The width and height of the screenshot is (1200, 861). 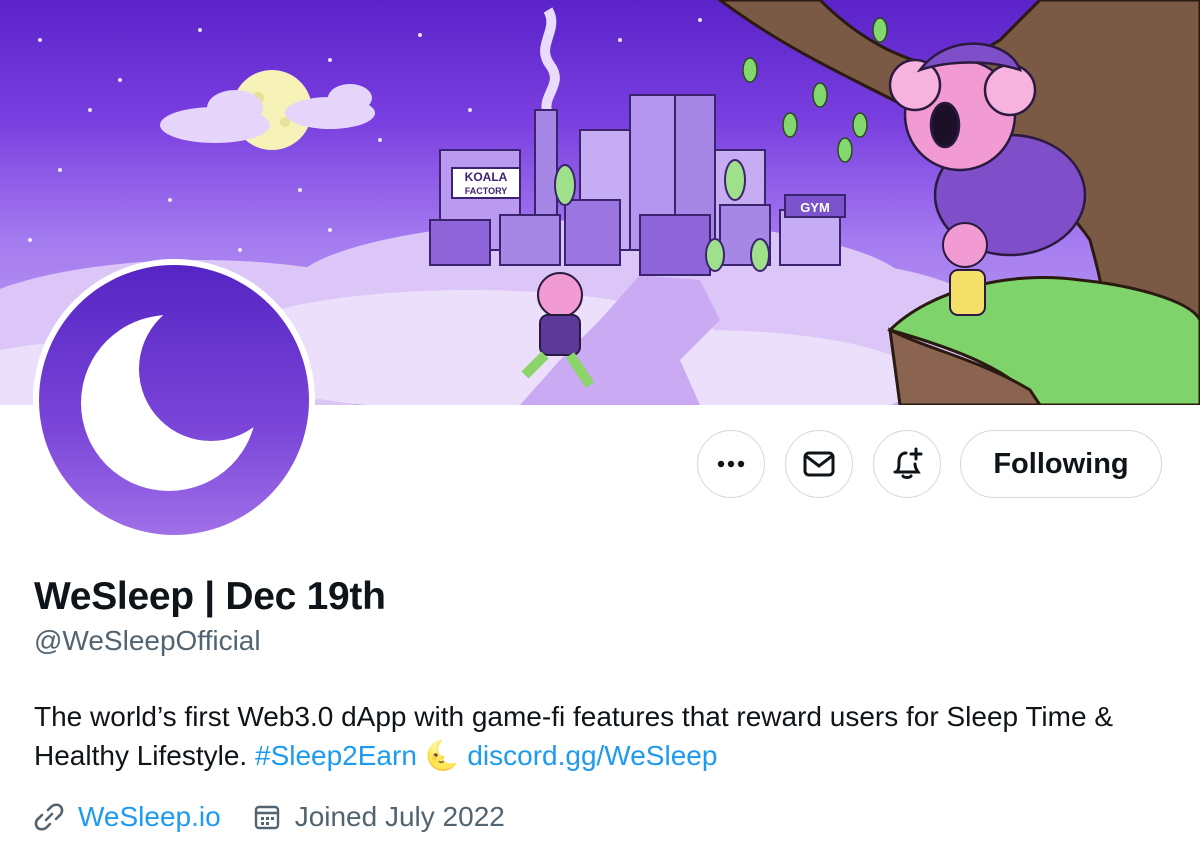 I want to click on notifications-button, so click(x=907, y=464).